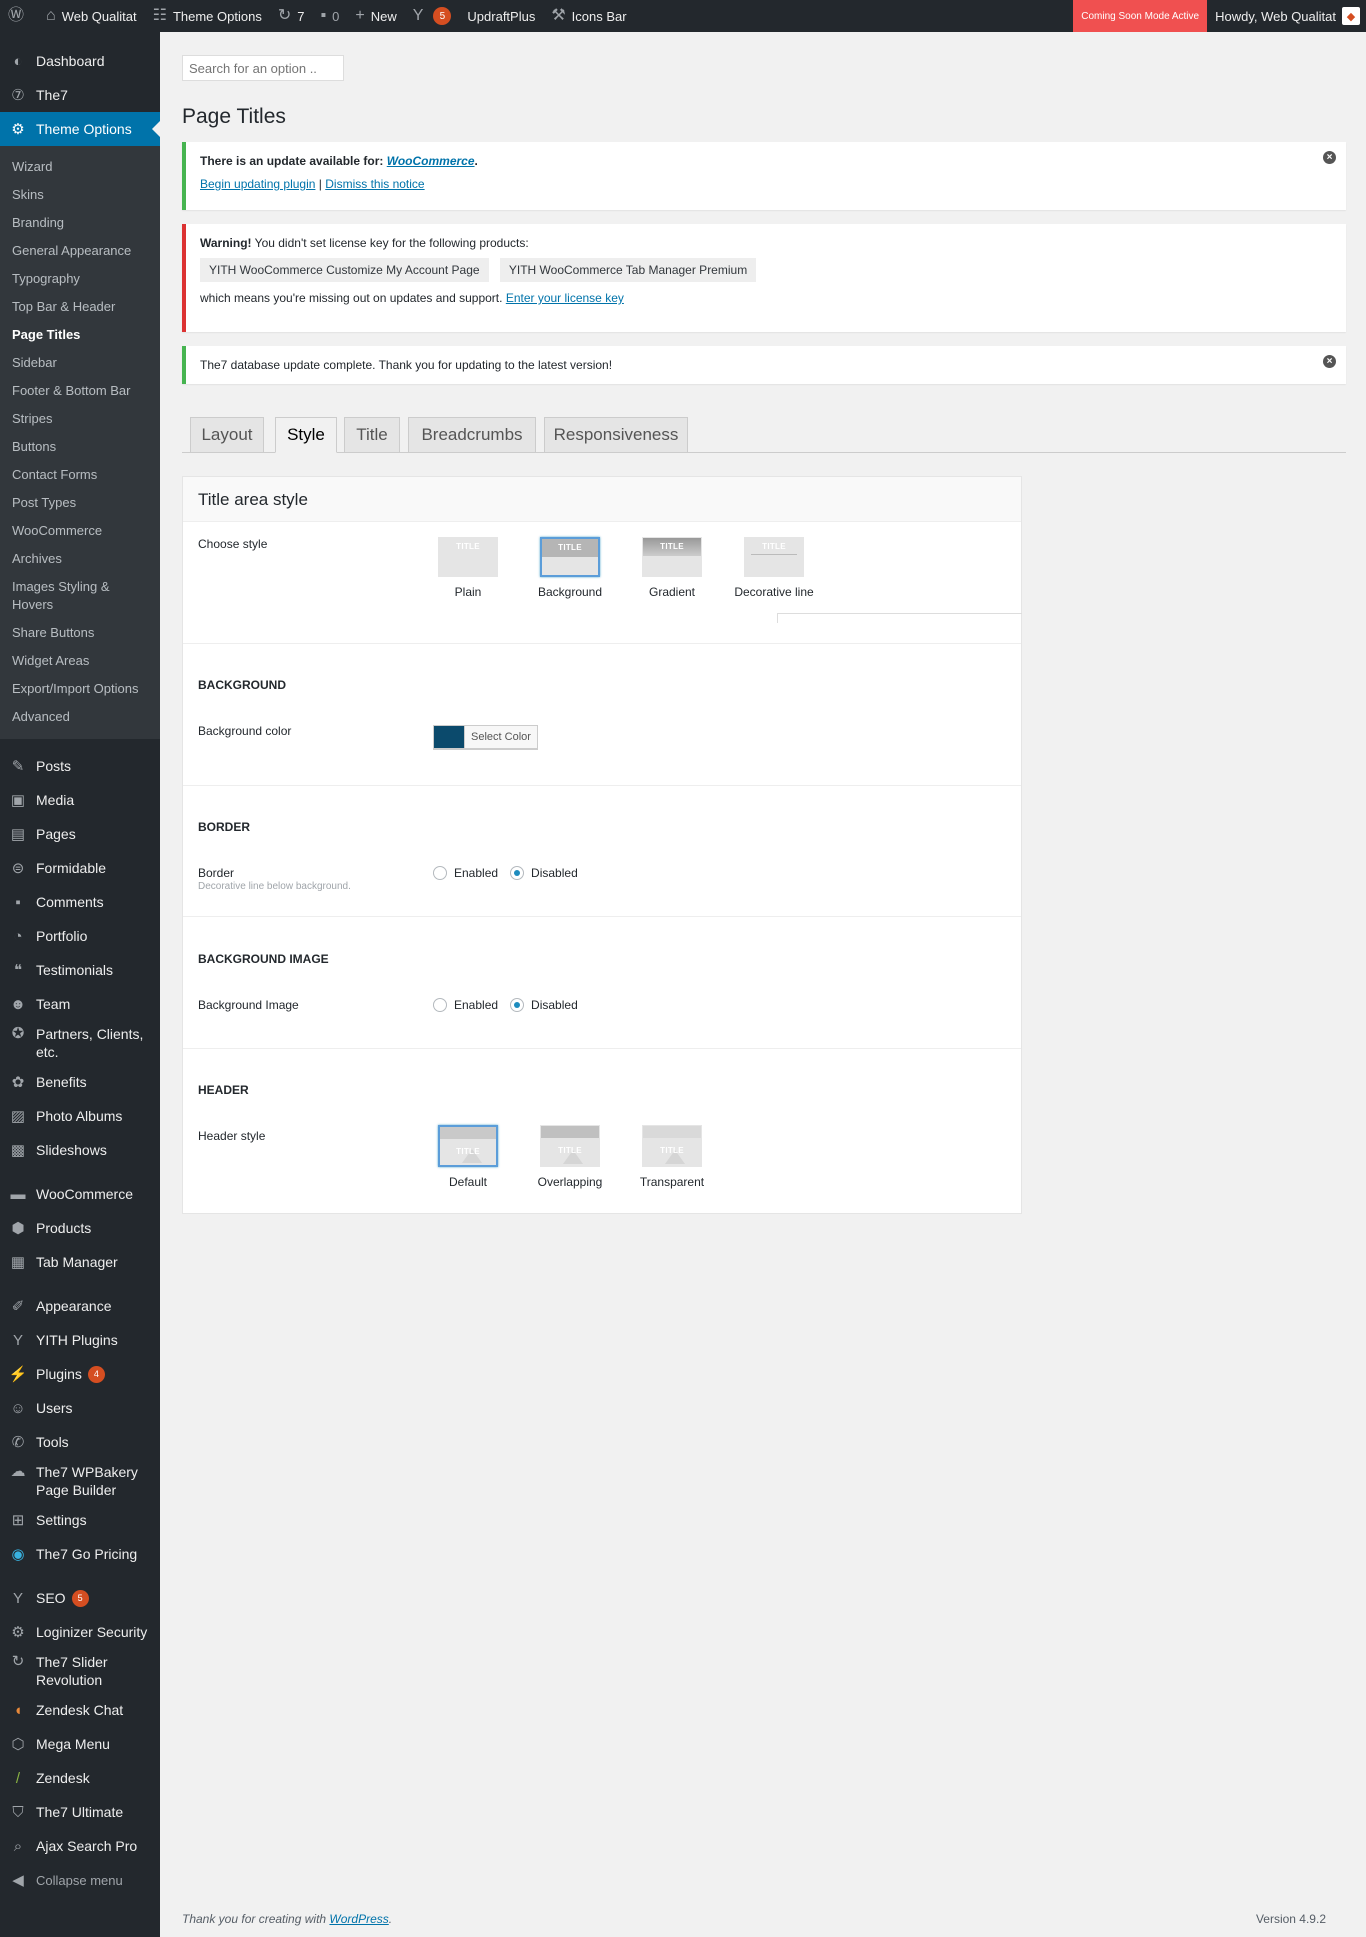 This screenshot has width=1366, height=1937. Describe the element at coordinates (80, 1043) in the screenshot. I see `menu-partners: ✪ Partners, Clients, etc.` at that location.